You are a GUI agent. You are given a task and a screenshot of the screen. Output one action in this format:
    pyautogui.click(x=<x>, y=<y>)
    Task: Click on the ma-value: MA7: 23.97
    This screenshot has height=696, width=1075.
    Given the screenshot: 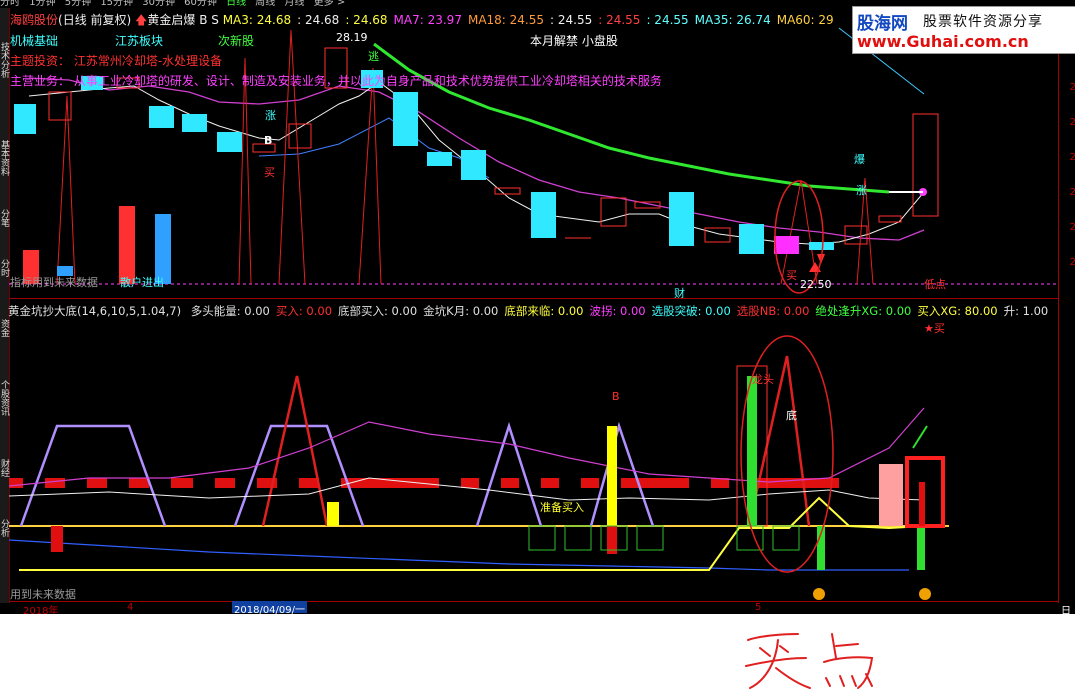 What is the action you would take?
    pyautogui.click(x=427, y=20)
    